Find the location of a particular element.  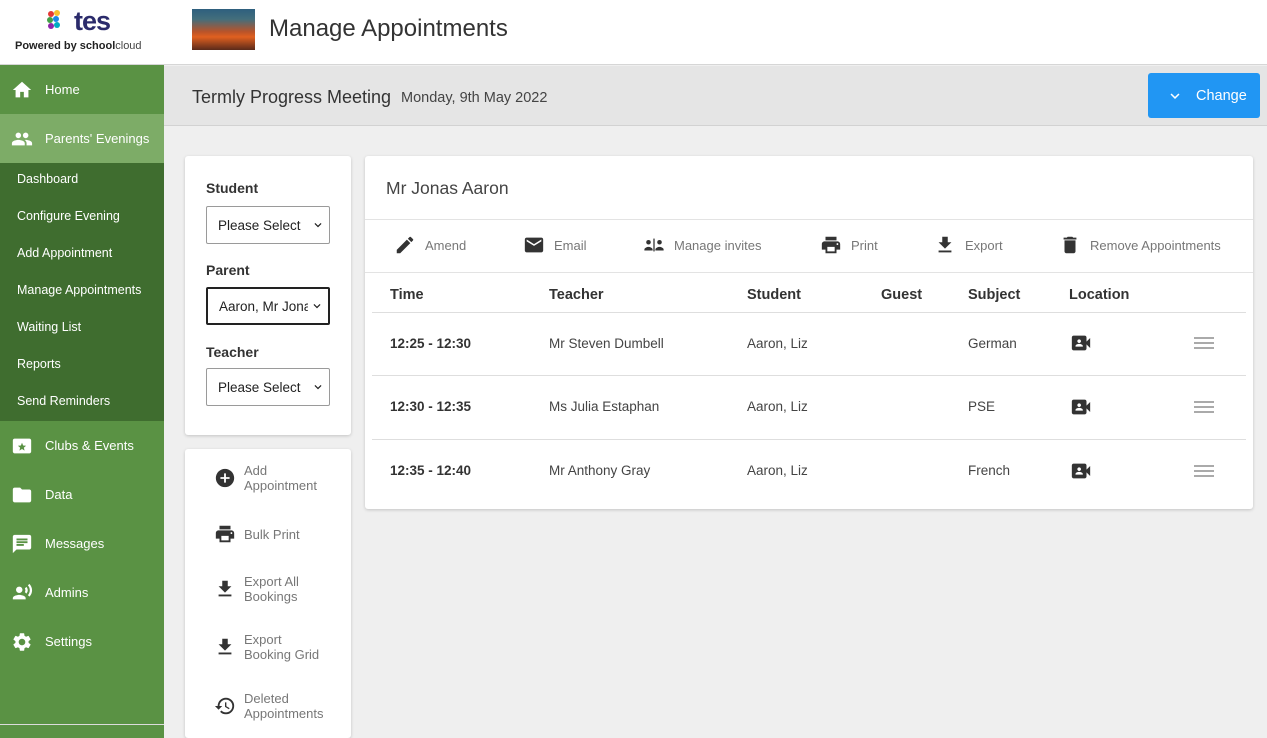

sidebar-item-label: Settings is located at coordinates (68, 641).